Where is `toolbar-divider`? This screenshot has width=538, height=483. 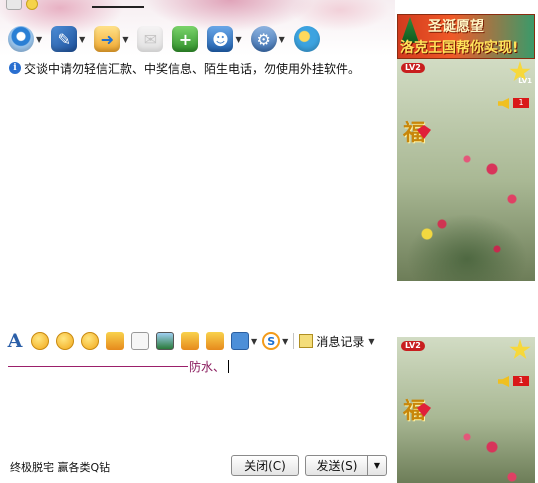 toolbar-divider is located at coordinates (294, 341).